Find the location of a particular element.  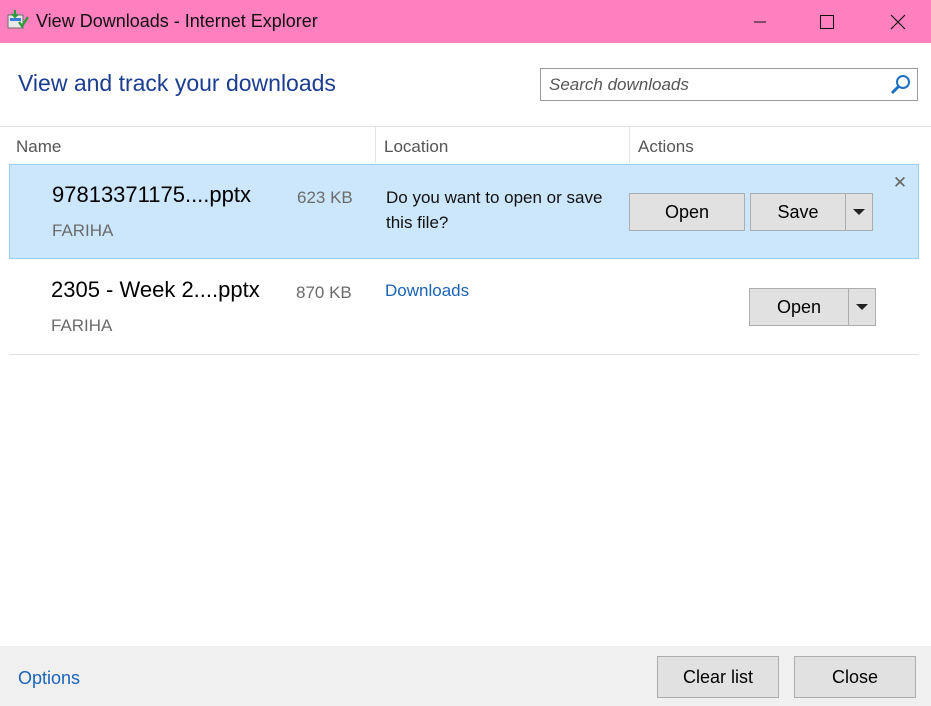

close-button: Close is located at coordinates (855, 677).